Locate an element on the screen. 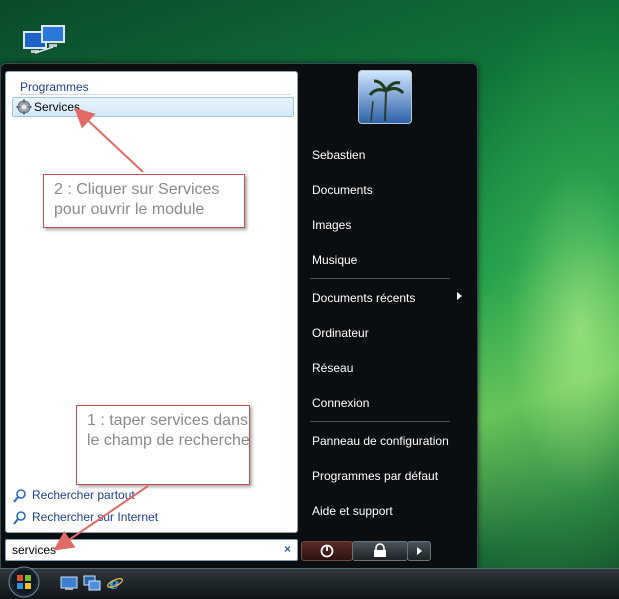  show-desktop-icon is located at coordinates (69, 583).